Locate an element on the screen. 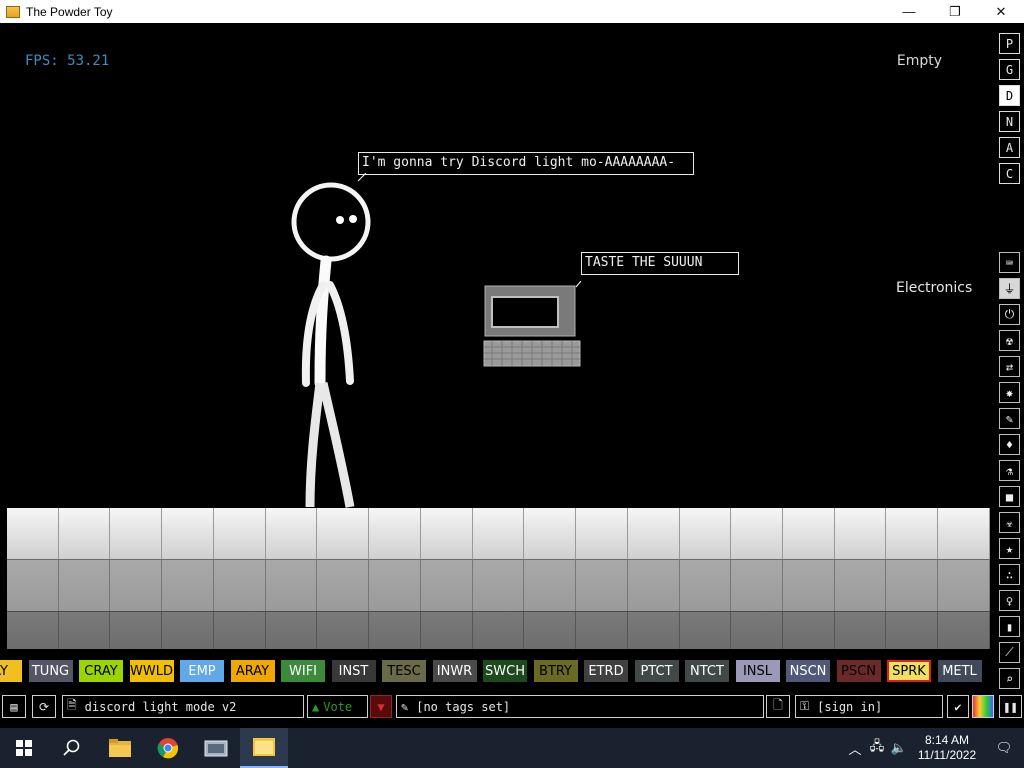  powder-toy-taskbar-button is located at coordinates (264, 748).